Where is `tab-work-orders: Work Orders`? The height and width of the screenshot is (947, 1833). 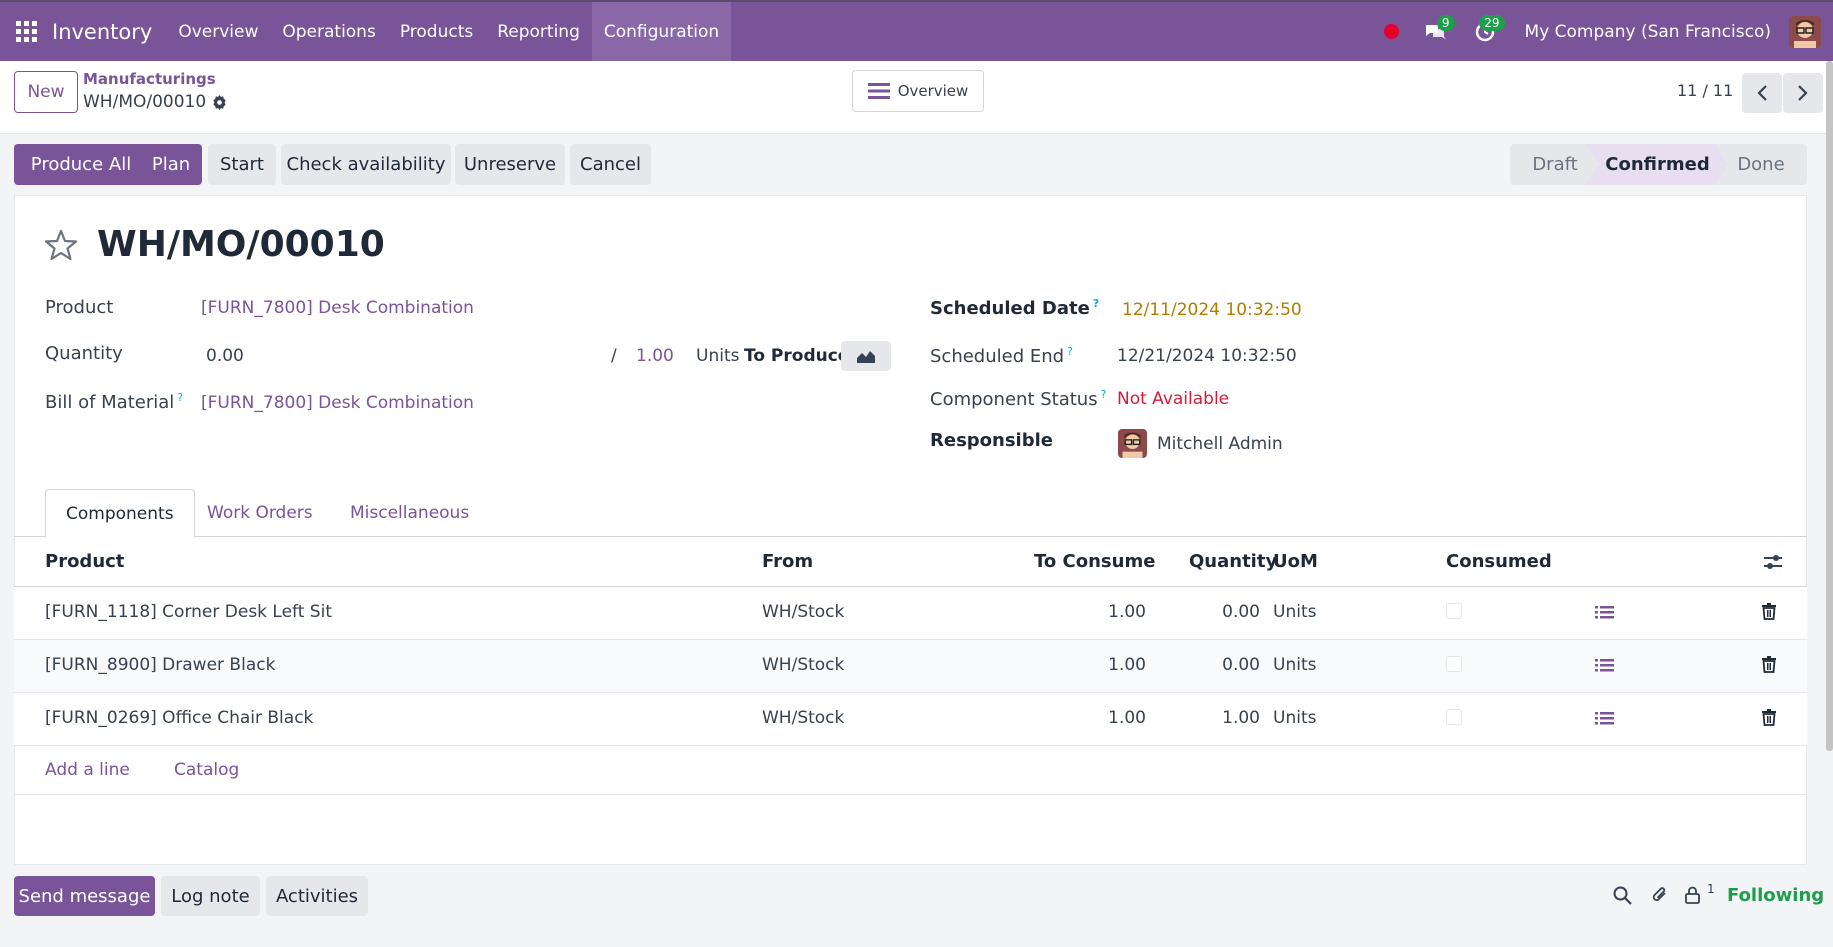
tab-work-orders: Work Orders is located at coordinates (260, 513).